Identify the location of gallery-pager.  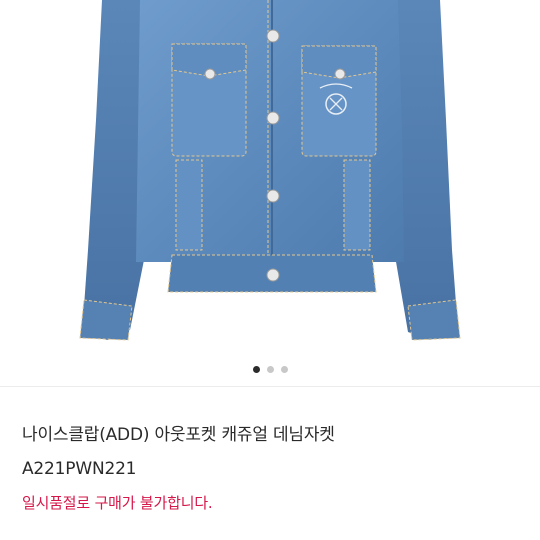
(270, 369).